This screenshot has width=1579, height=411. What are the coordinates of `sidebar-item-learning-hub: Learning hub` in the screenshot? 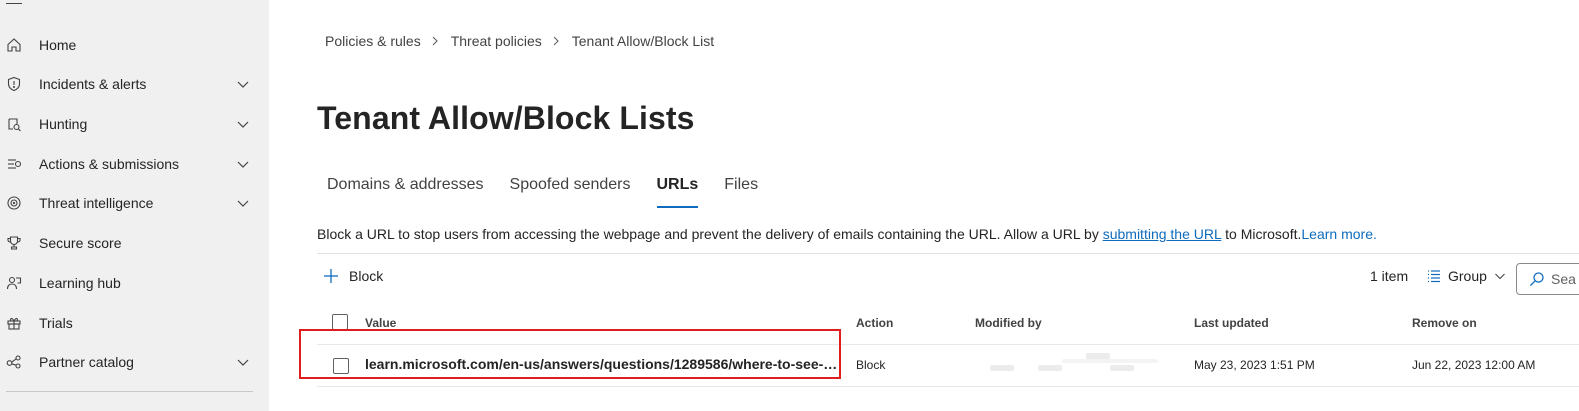 It's located at (134, 283).